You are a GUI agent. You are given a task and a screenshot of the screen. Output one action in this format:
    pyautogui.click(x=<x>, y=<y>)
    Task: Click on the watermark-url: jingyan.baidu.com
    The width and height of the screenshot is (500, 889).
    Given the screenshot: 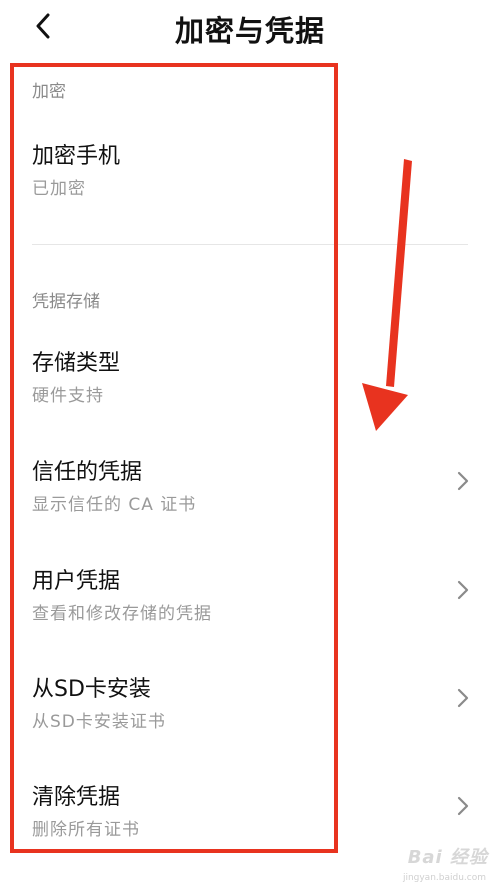 What is the action you would take?
    pyautogui.click(x=444, y=878)
    